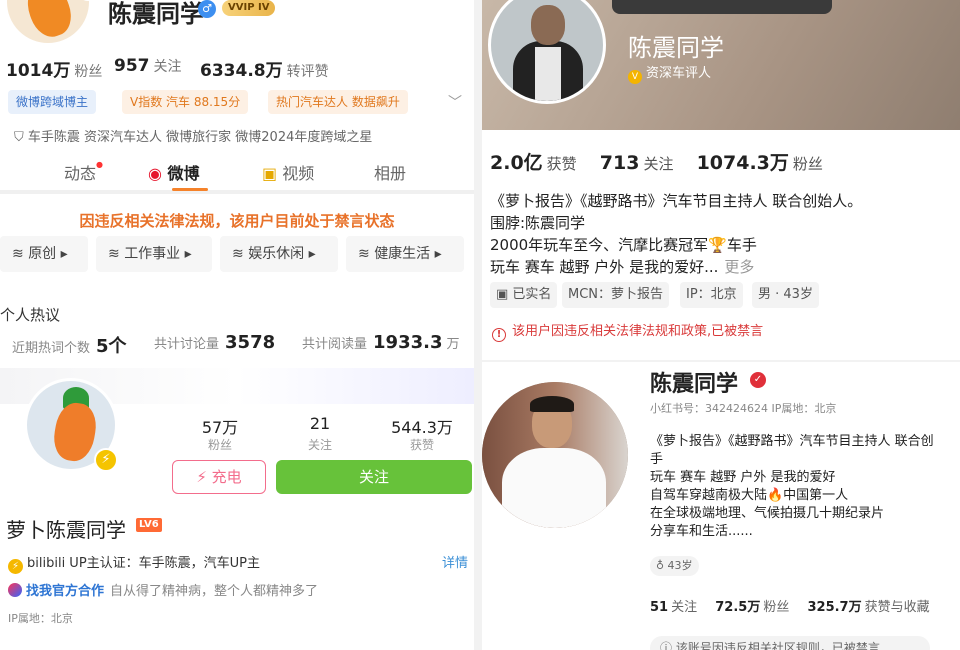 The width and height of the screenshot is (960, 650). I want to click on bili-following-num: 21, so click(320, 423).